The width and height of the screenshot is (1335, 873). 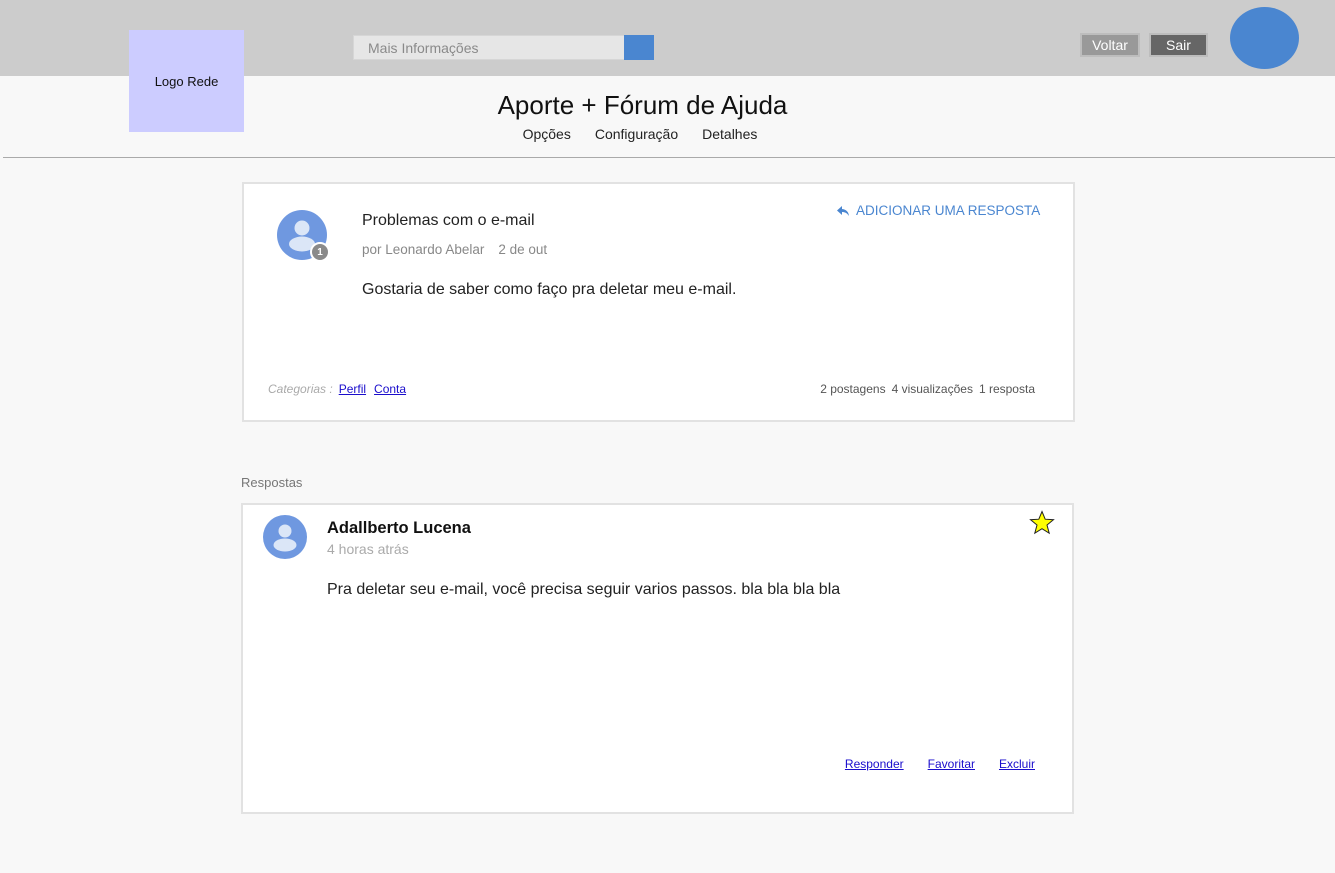 I want to click on post-title: Problemas com o e-mail, so click(x=448, y=220).